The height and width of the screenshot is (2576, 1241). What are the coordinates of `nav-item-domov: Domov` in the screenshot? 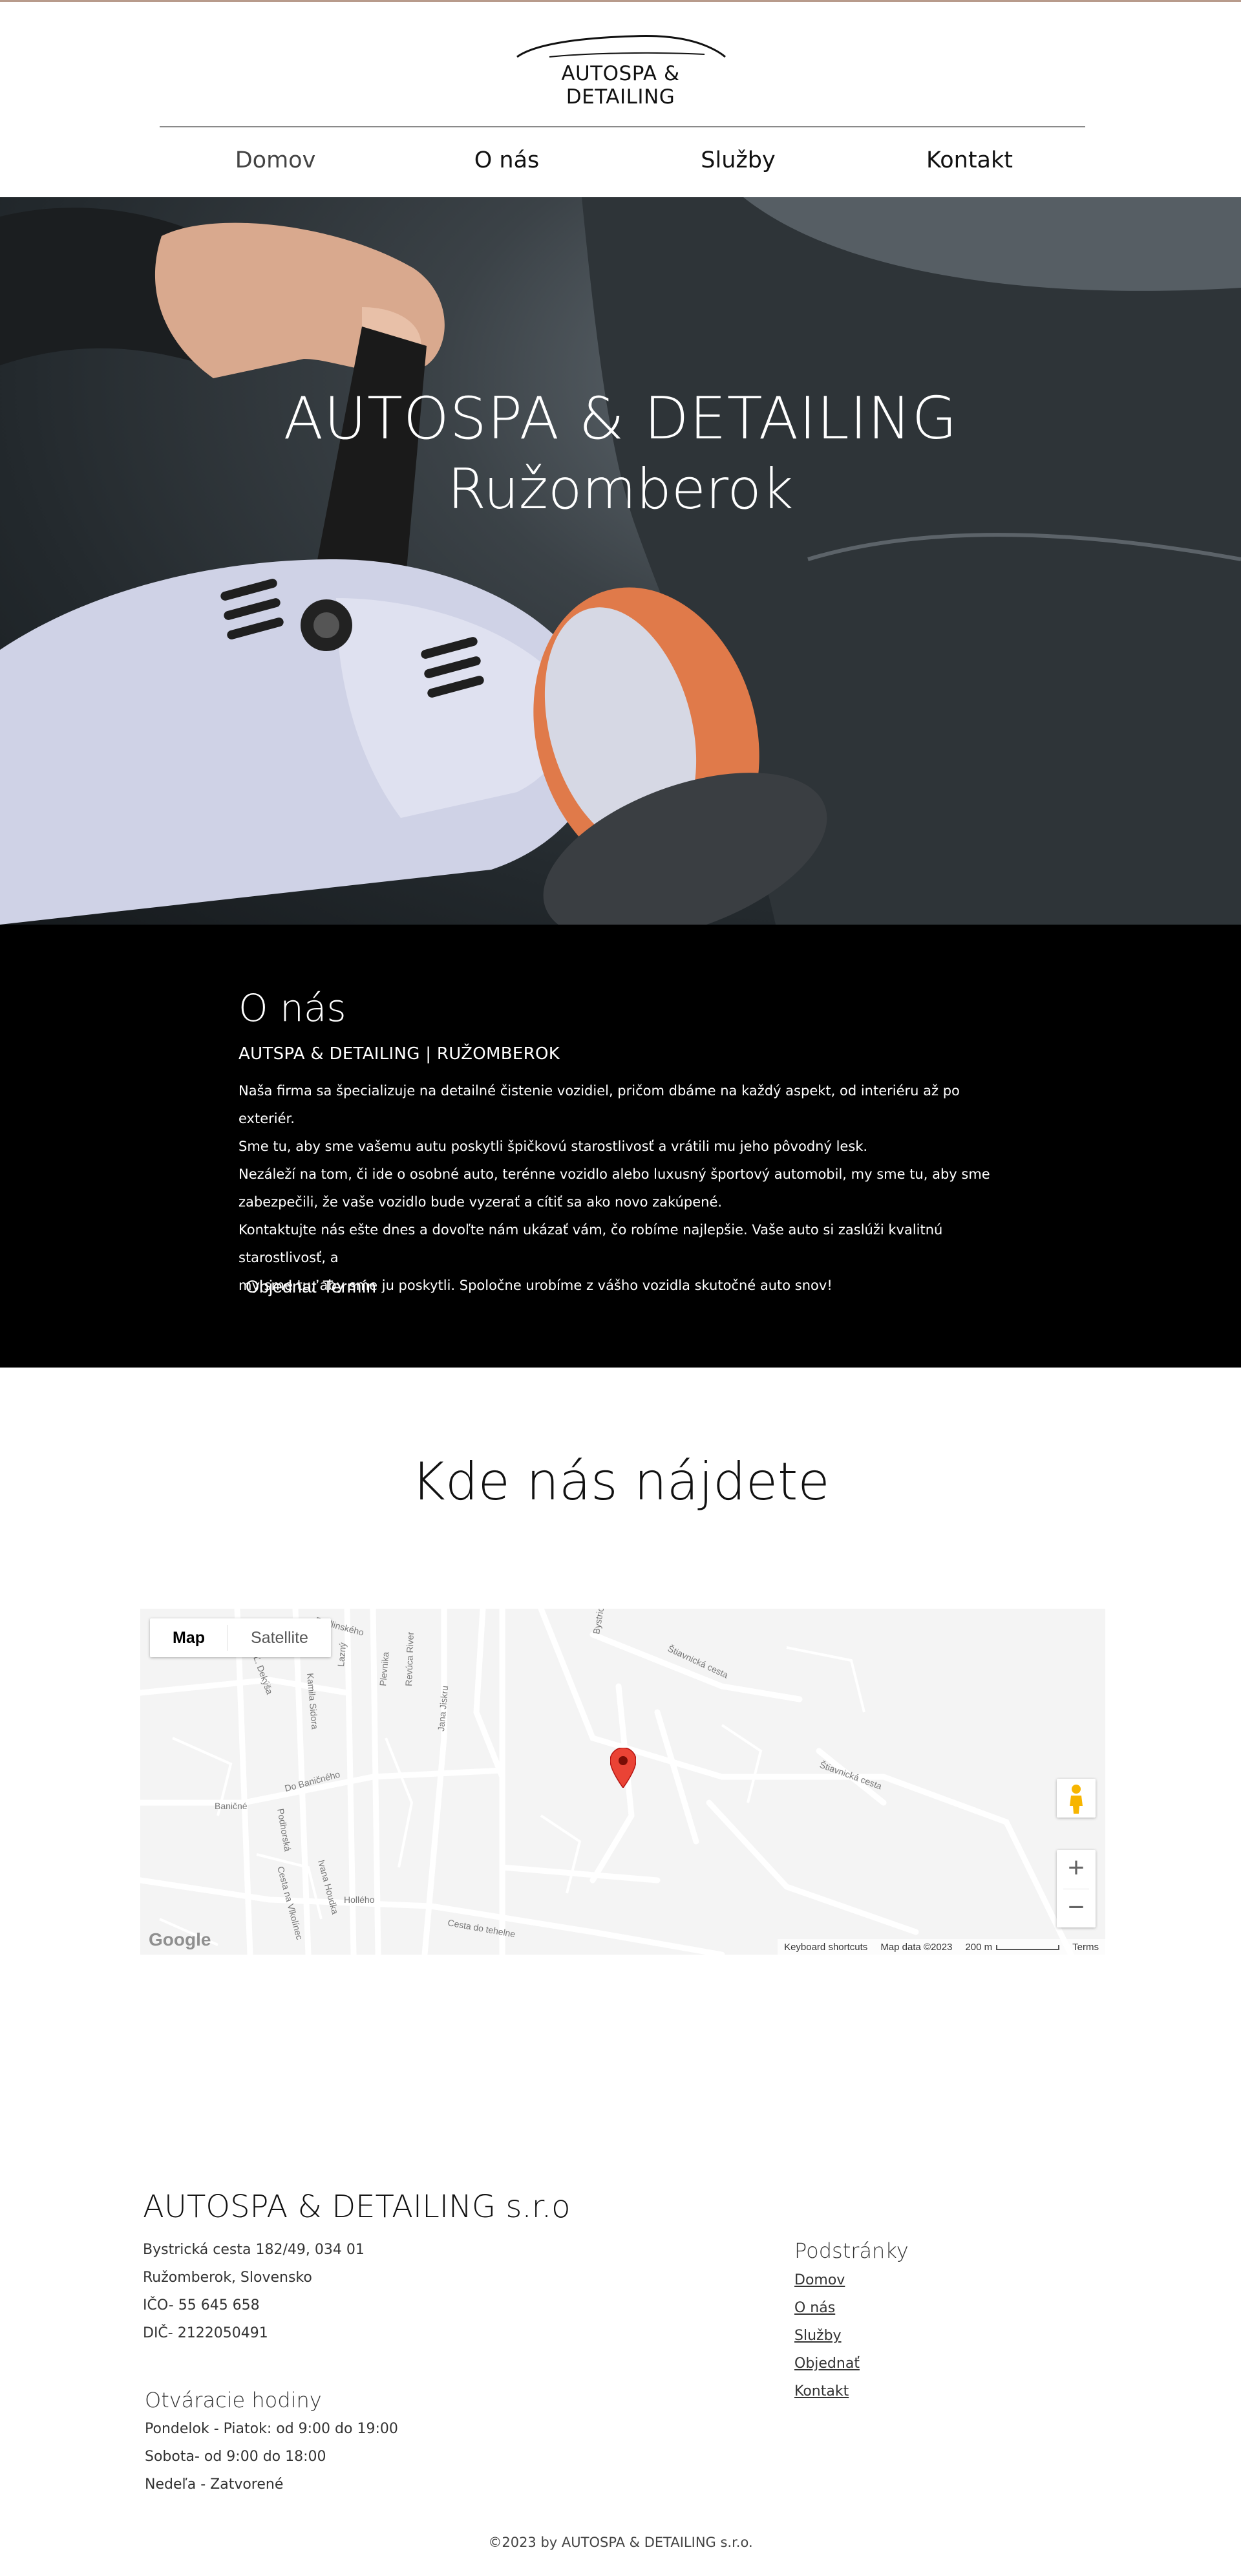 It's located at (275, 160).